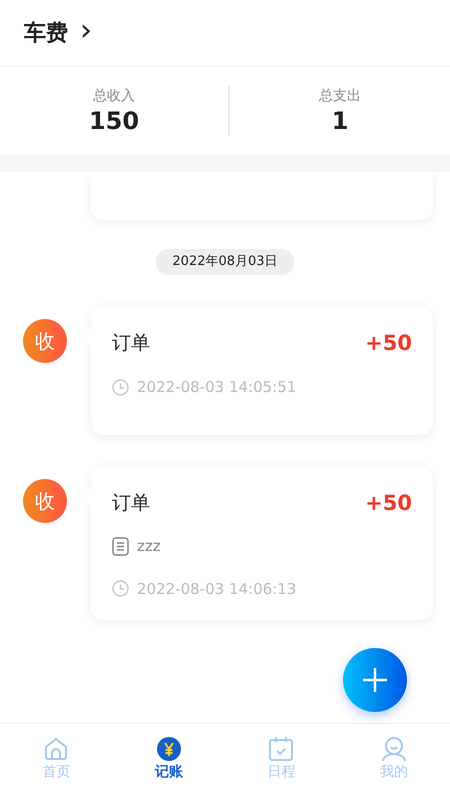  Describe the element at coordinates (216, 387) in the screenshot. I see `record-time: 2022-08-03 14:05:51` at that location.